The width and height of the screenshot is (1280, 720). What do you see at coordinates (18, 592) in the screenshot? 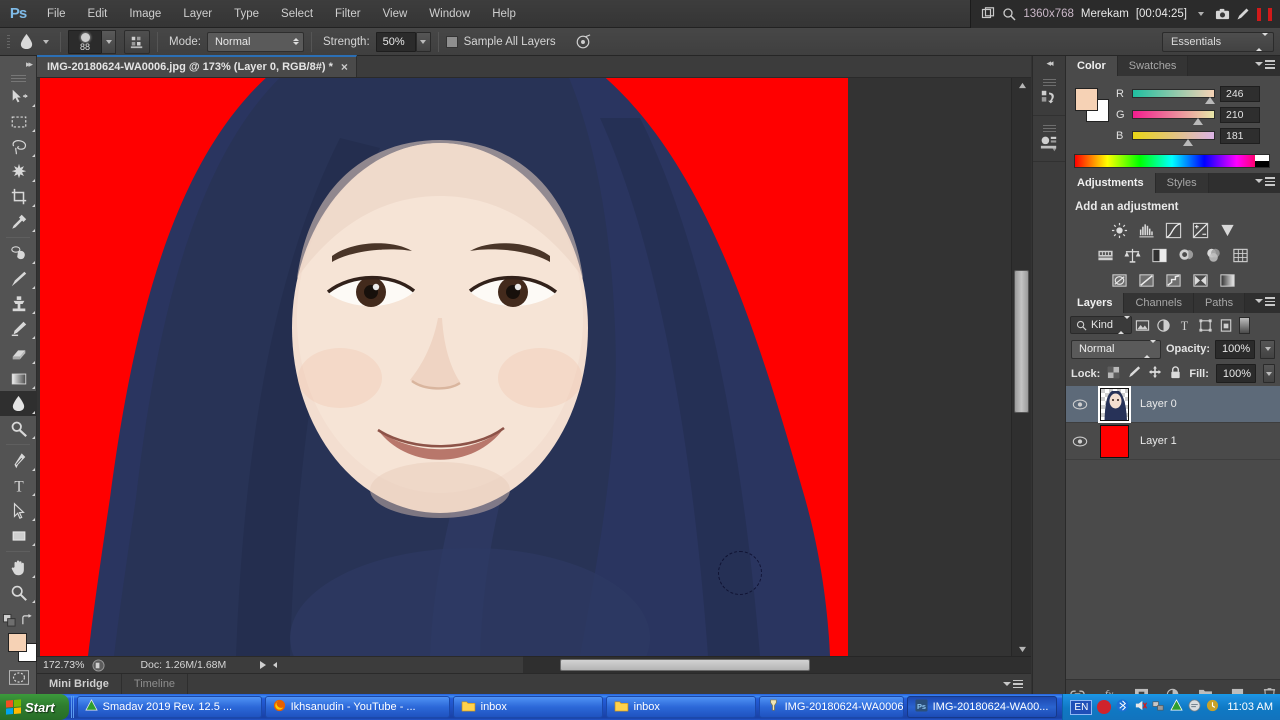
I see `zoom-tool` at bounding box center [18, 592].